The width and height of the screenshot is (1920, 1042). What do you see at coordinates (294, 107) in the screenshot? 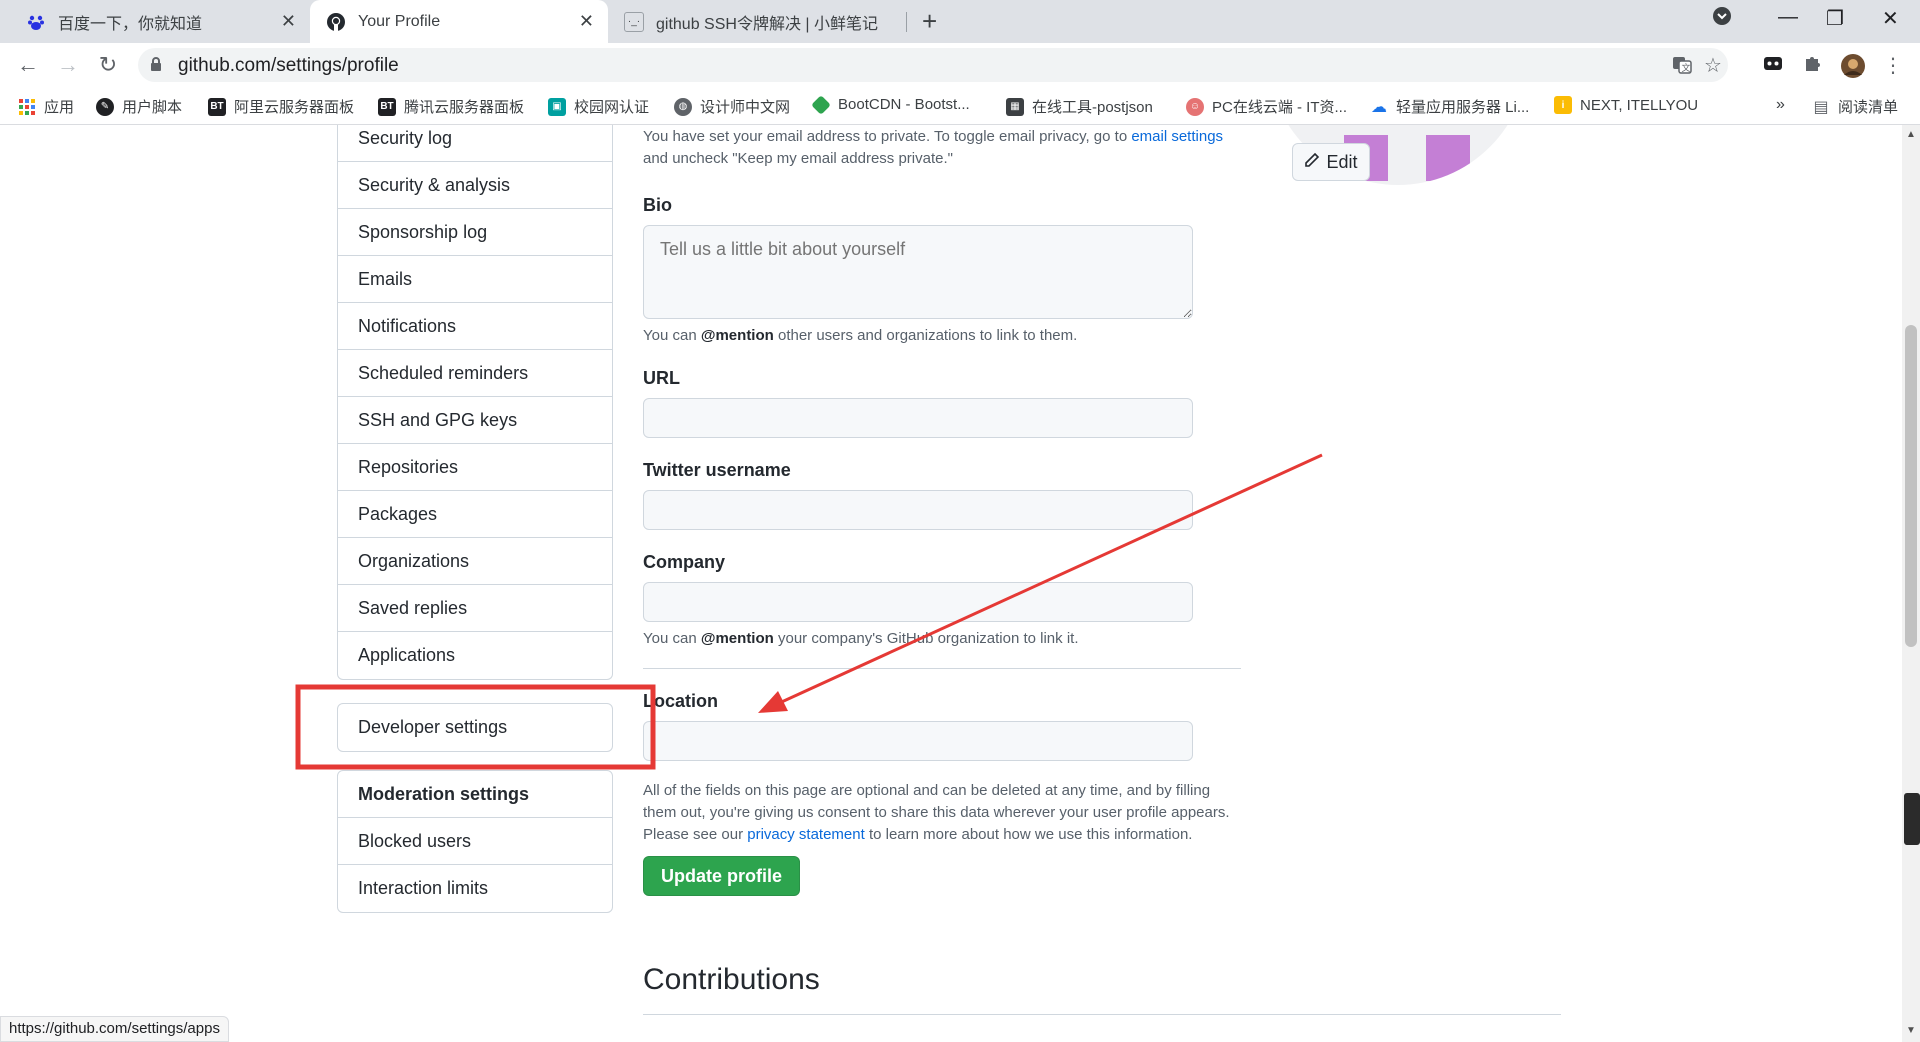
I see `bookmark-label: 阿里云服务器面板` at bounding box center [294, 107].